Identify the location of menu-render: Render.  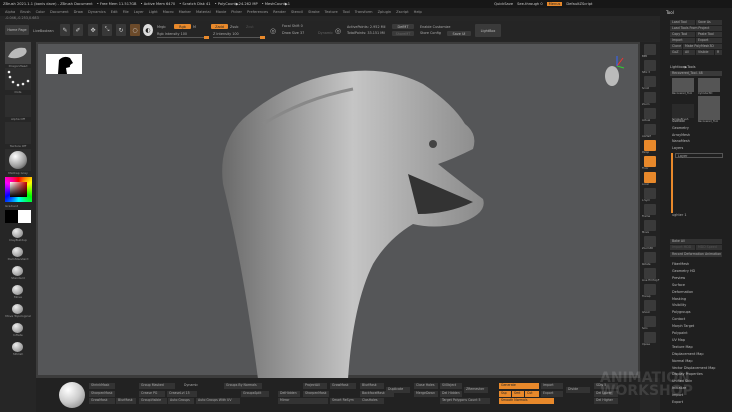
(279, 12).